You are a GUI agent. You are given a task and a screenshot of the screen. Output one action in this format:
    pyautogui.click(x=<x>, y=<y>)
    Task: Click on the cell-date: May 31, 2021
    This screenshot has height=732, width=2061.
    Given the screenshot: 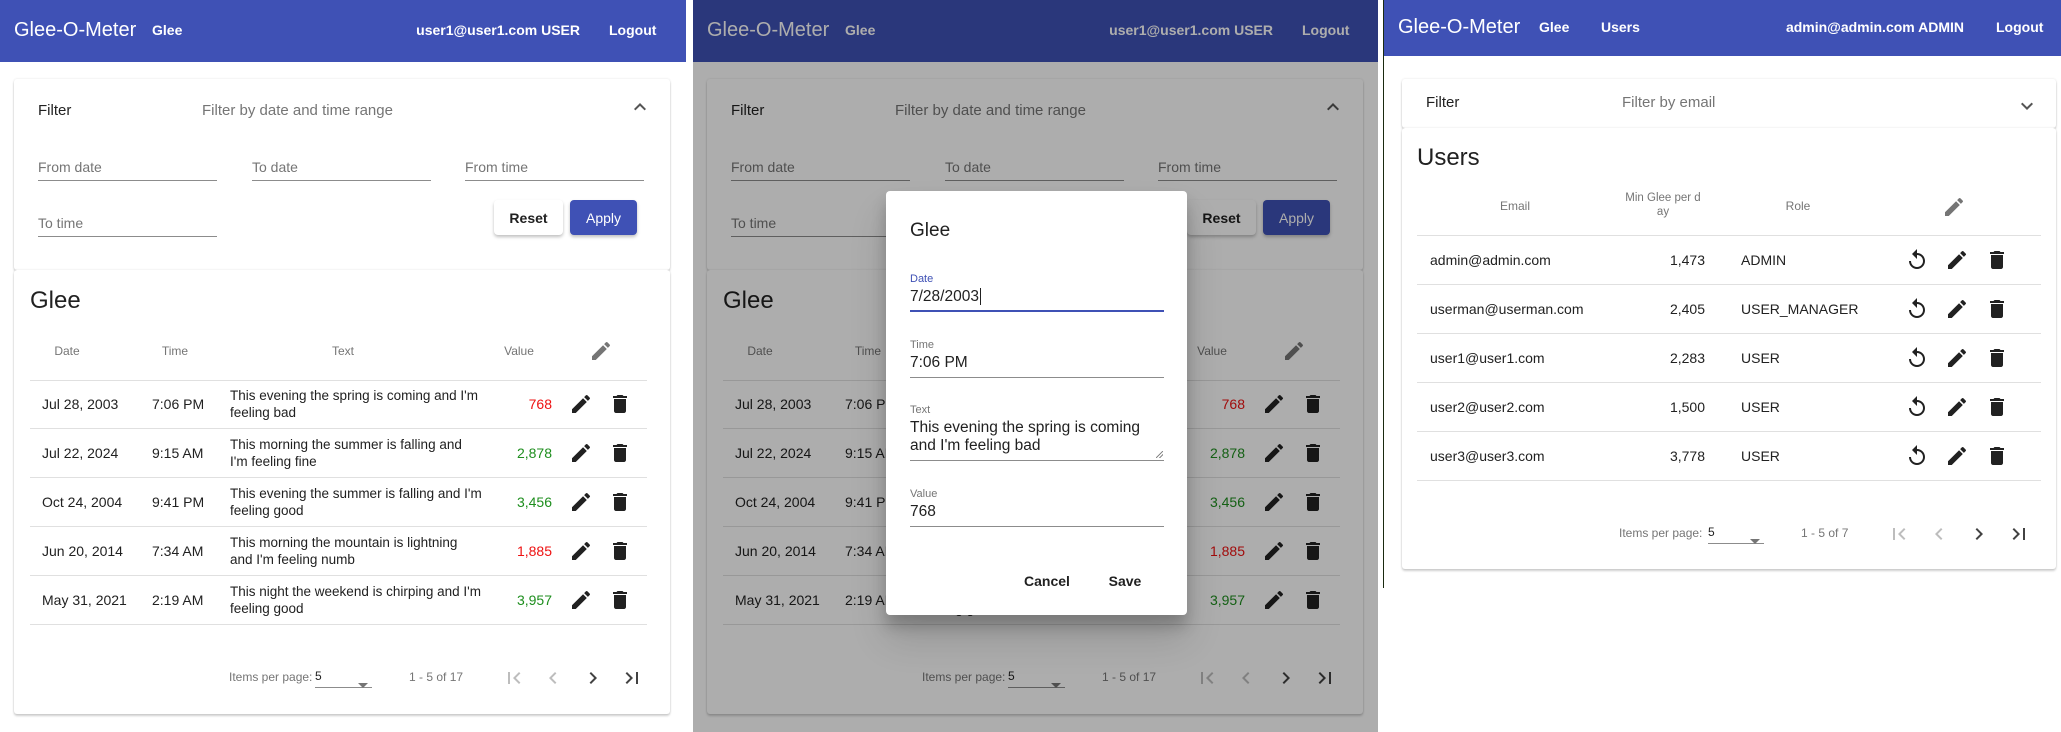 What is the action you would take?
    pyautogui.click(x=84, y=600)
    